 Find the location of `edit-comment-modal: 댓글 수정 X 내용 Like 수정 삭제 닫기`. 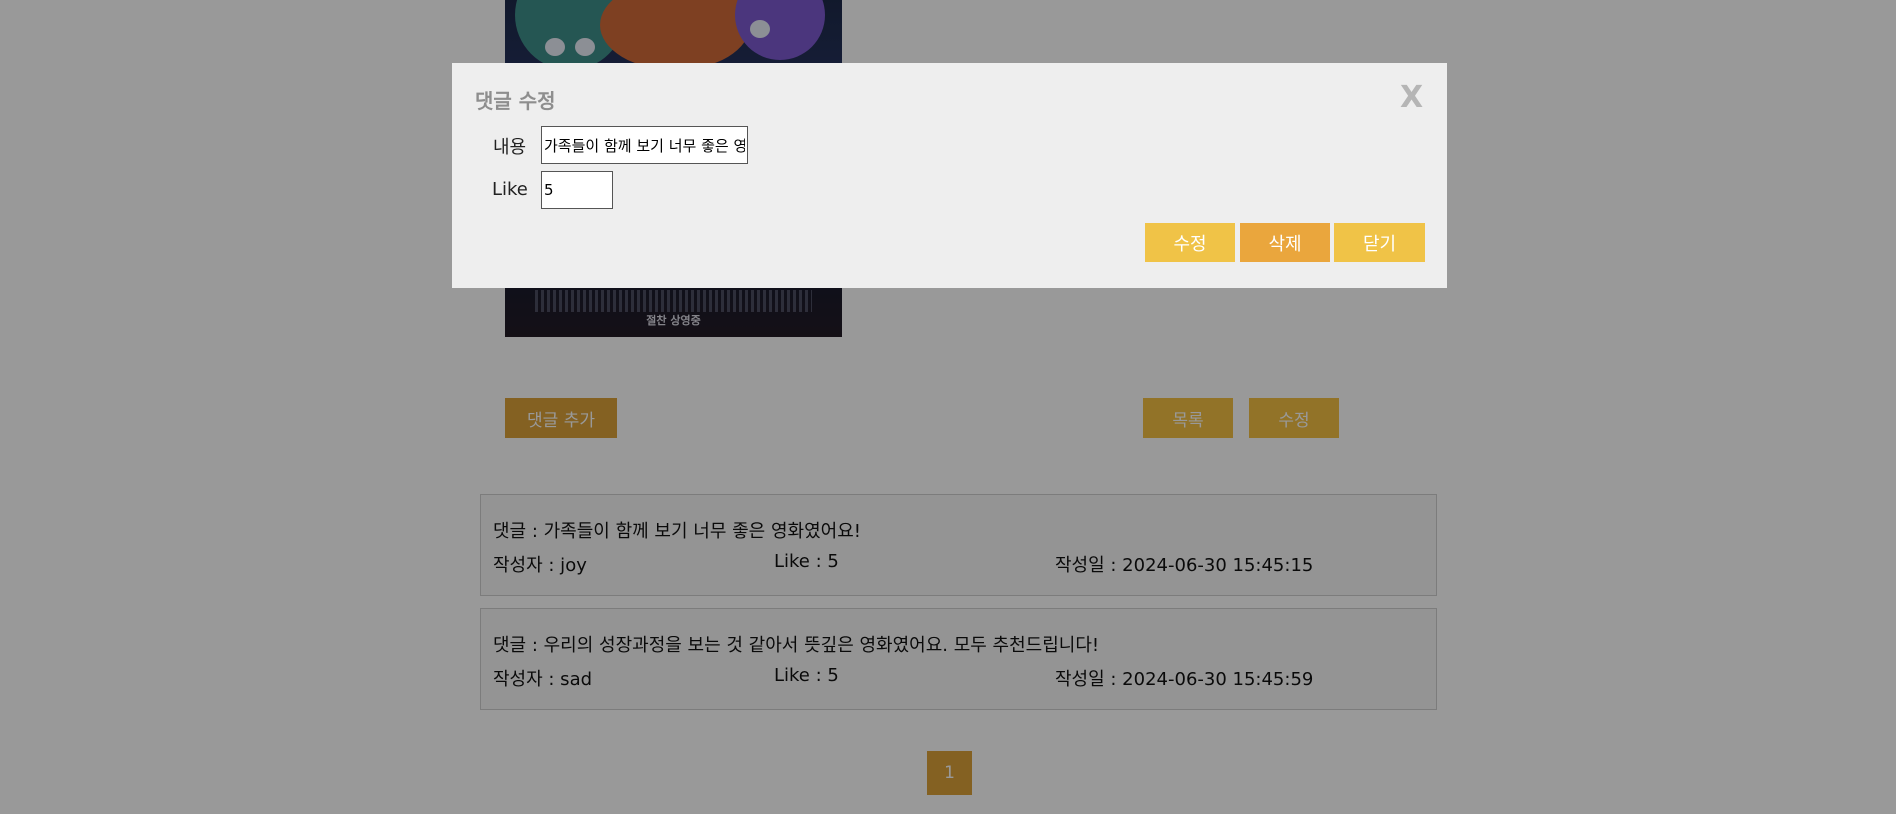

edit-comment-modal: 댓글 수정 X 내용 Like 수정 삭제 닫기 is located at coordinates (949, 175).